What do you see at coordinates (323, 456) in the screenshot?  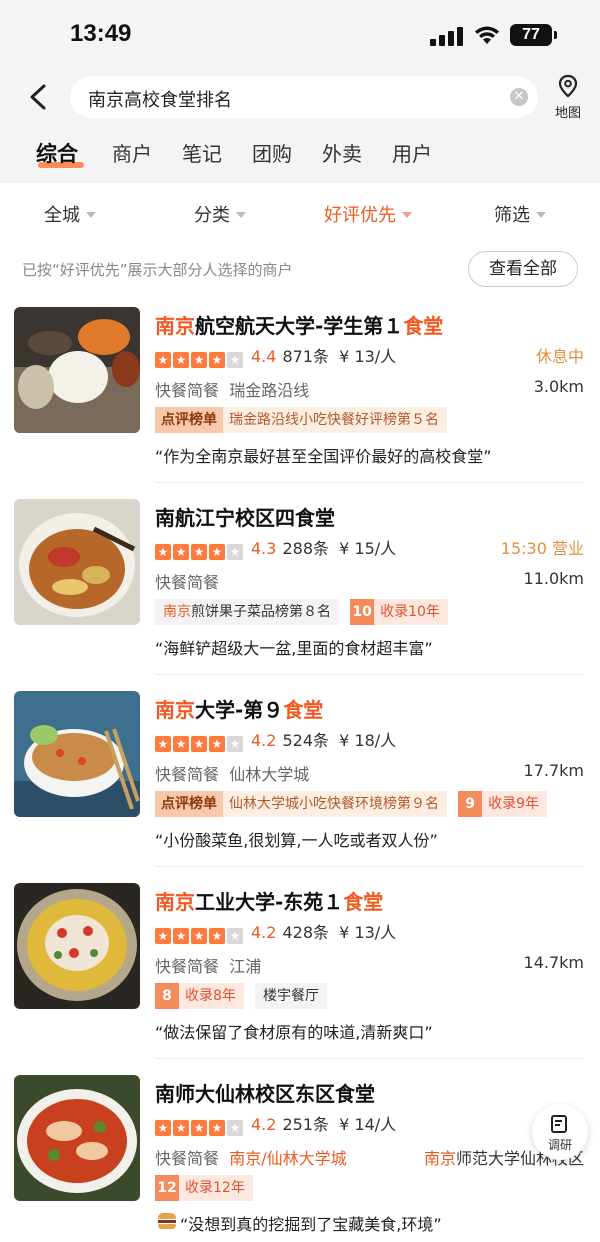 I see `review-quote: “作为全南京最好甚至全国评价最好的高校食堂”` at bounding box center [323, 456].